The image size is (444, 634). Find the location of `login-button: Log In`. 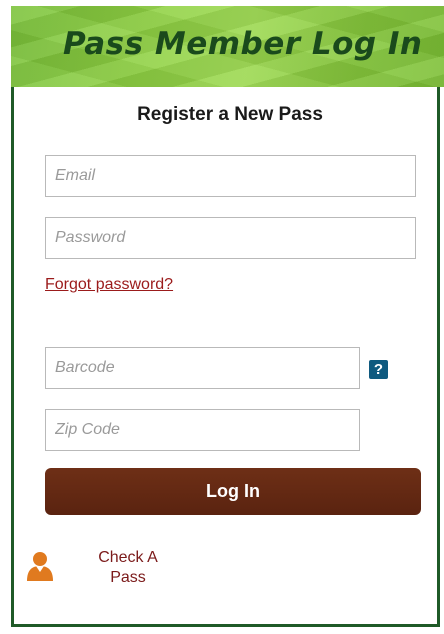

login-button: Log In is located at coordinates (233, 491).